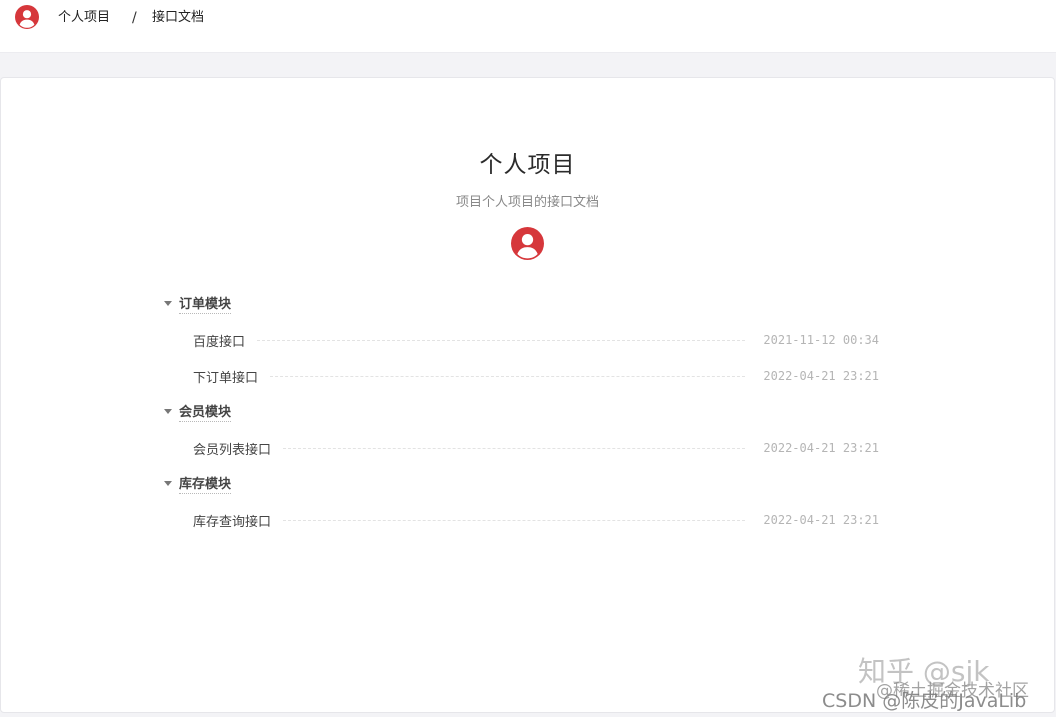 Image resolution: width=1056 pixels, height=717 pixels. What do you see at coordinates (178, 18) in the screenshot?
I see `breadcrumb-current: 接口文档` at bounding box center [178, 18].